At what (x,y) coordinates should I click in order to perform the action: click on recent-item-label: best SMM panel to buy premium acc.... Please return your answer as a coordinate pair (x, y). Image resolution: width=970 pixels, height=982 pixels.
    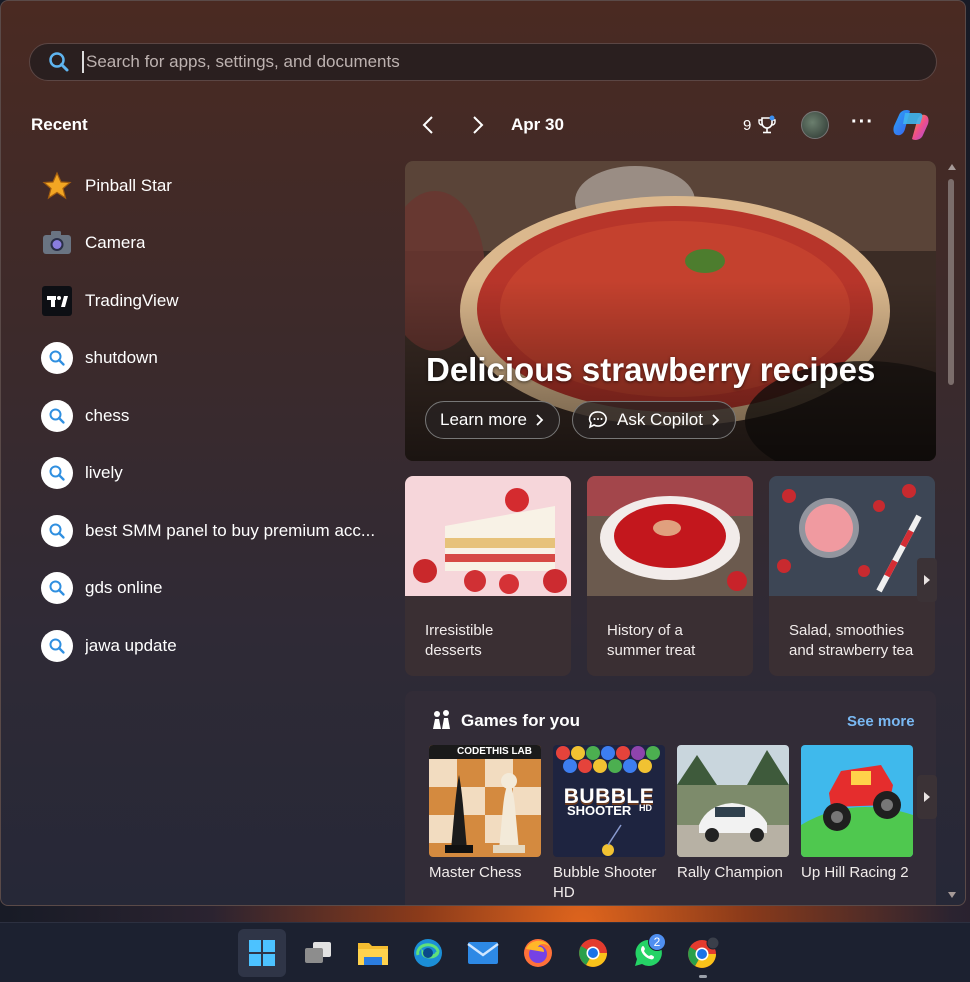
    Looking at the image, I should click on (230, 530).